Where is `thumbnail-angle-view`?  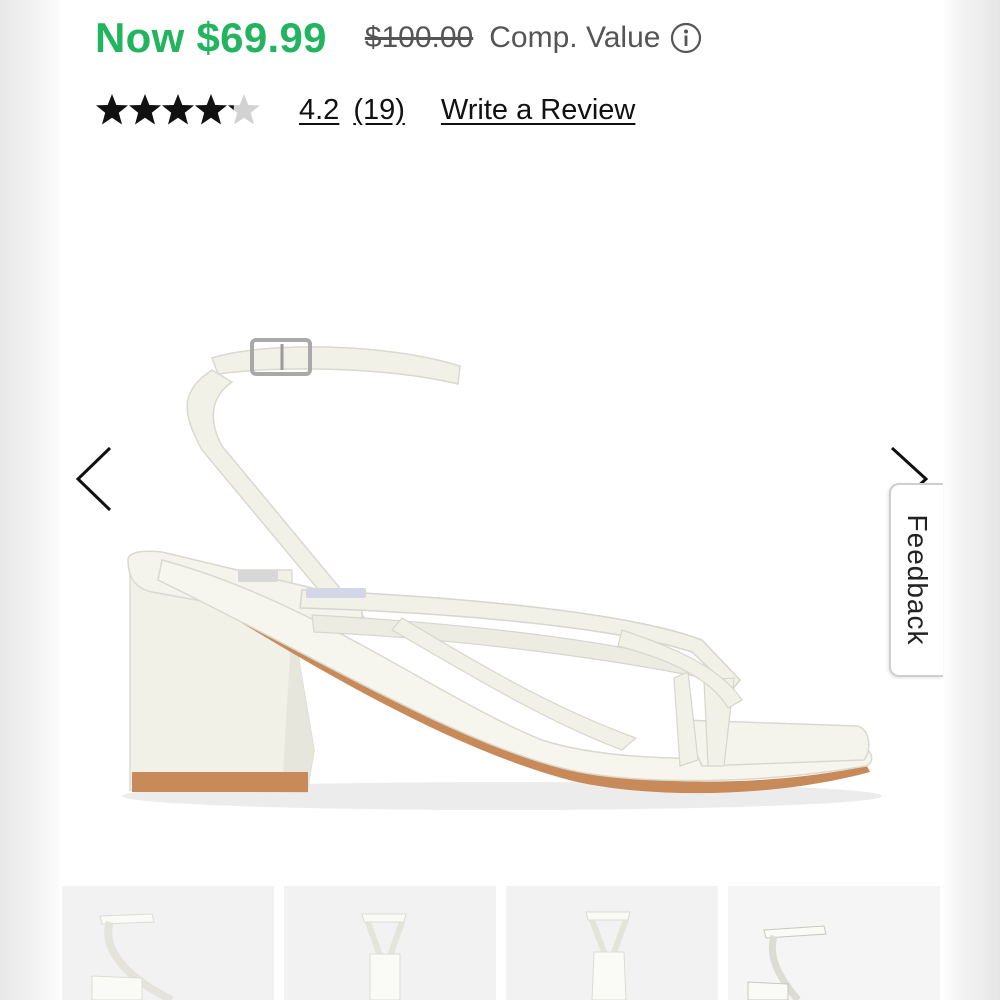
thumbnail-angle-view is located at coordinates (834, 943).